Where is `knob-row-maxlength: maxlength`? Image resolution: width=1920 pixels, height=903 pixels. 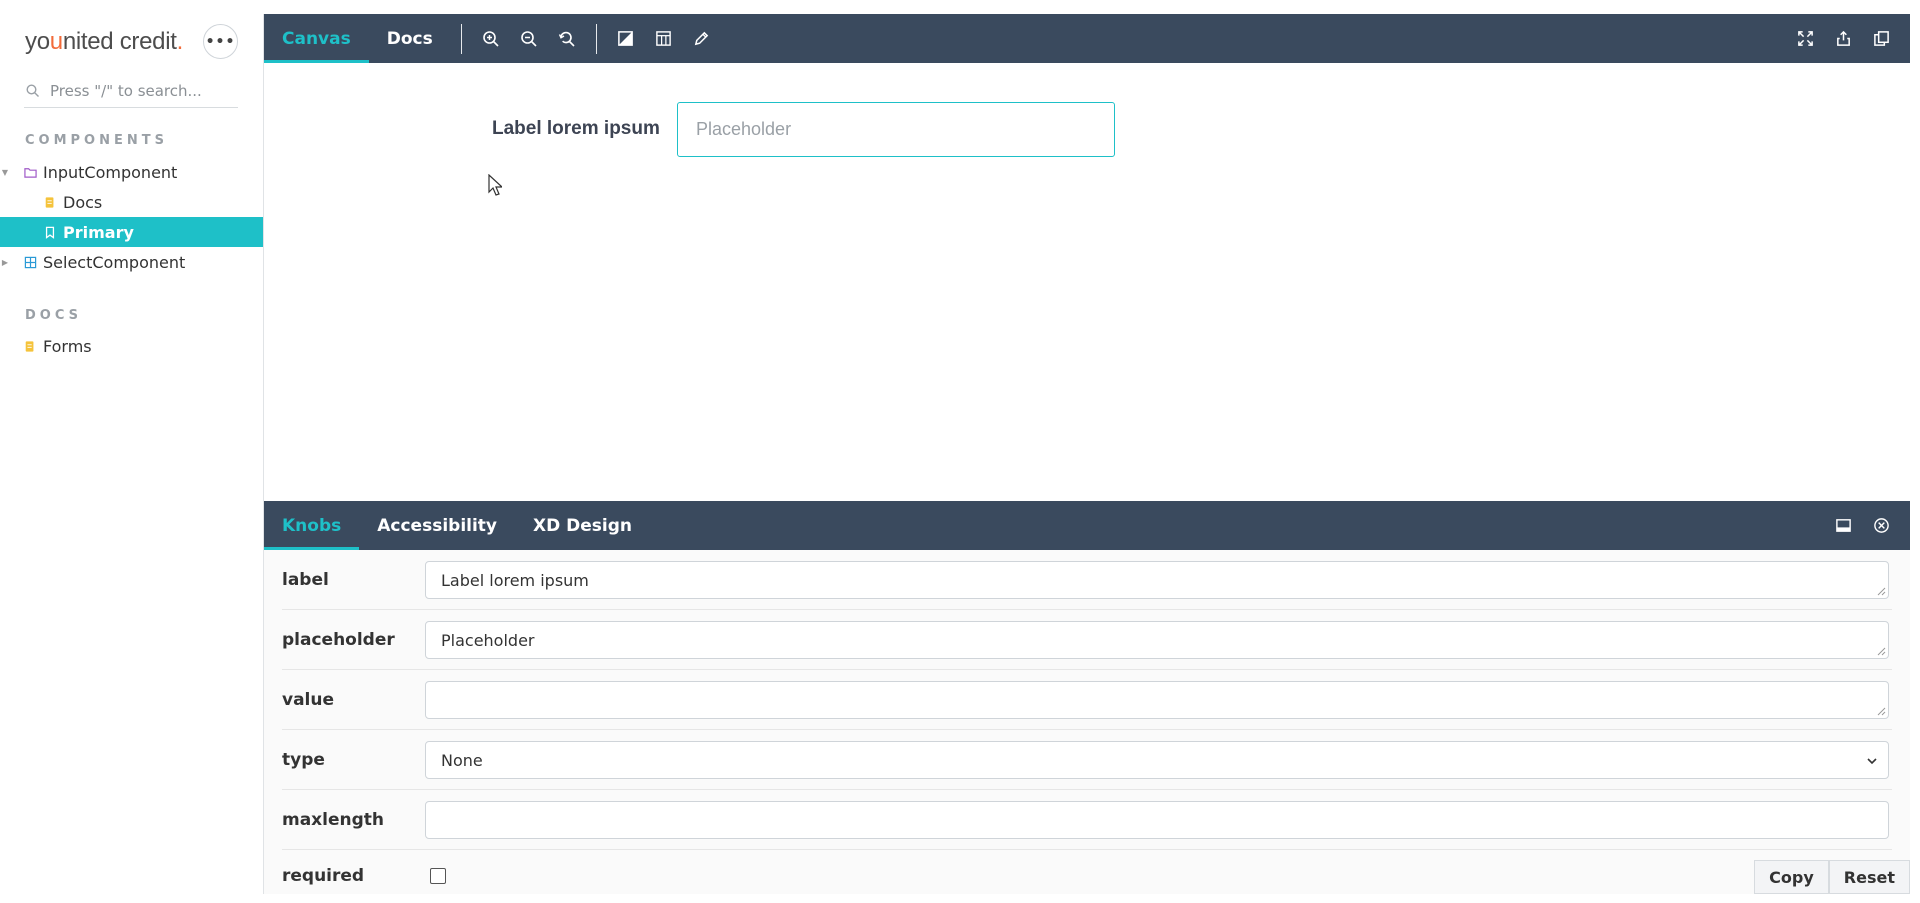
knob-row-maxlength: maxlength is located at coordinates (1087, 820).